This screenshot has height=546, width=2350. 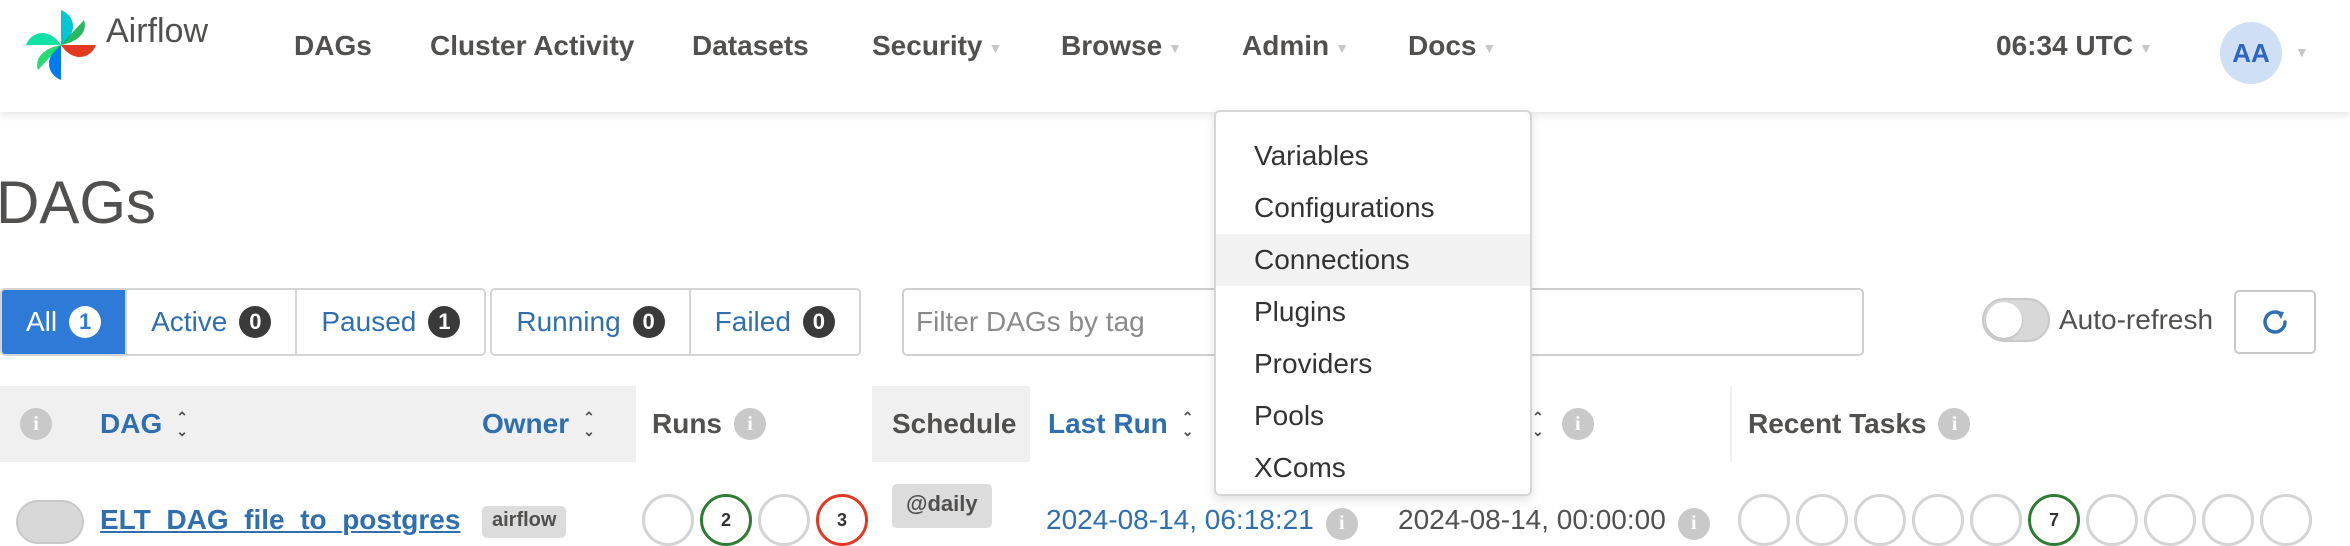 I want to click on tab-all-count: 1, so click(x=85, y=322).